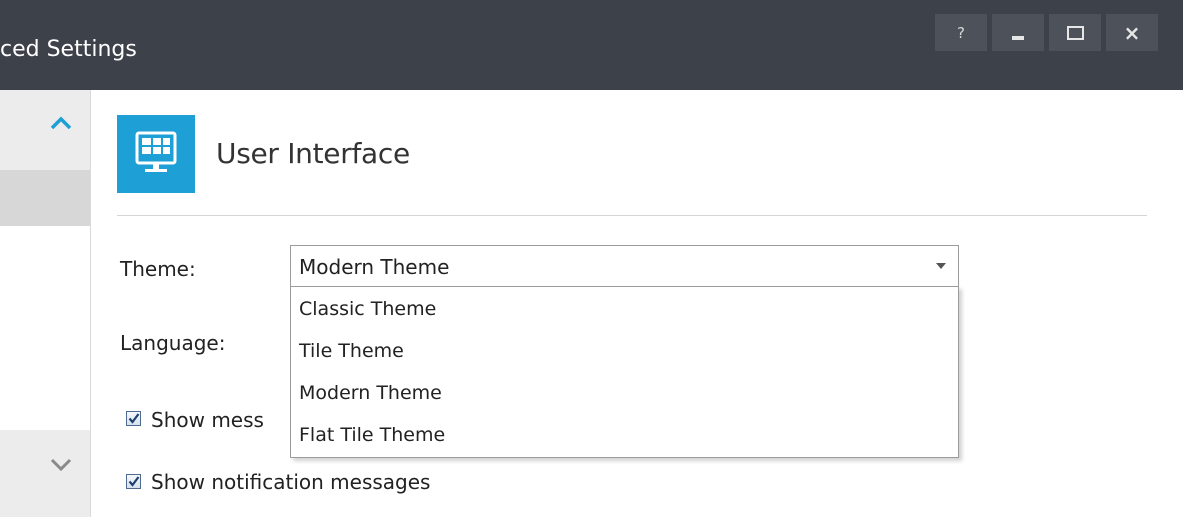 This screenshot has width=1183, height=517. I want to click on dropdown-arrow-icon, so click(940, 266).